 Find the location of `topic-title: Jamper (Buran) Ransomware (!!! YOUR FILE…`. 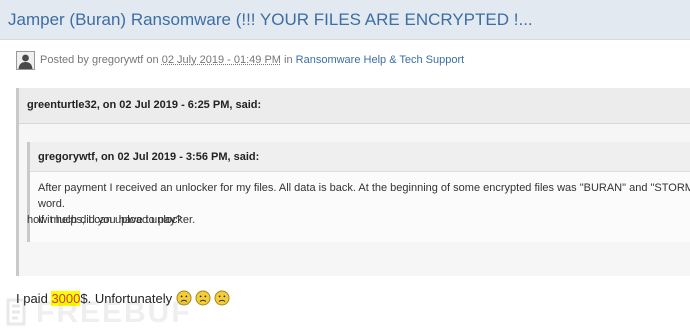

topic-title: Jamper (Buran) Ransomware (!!! YOUR FILE… is located at coordinates (270, 20).